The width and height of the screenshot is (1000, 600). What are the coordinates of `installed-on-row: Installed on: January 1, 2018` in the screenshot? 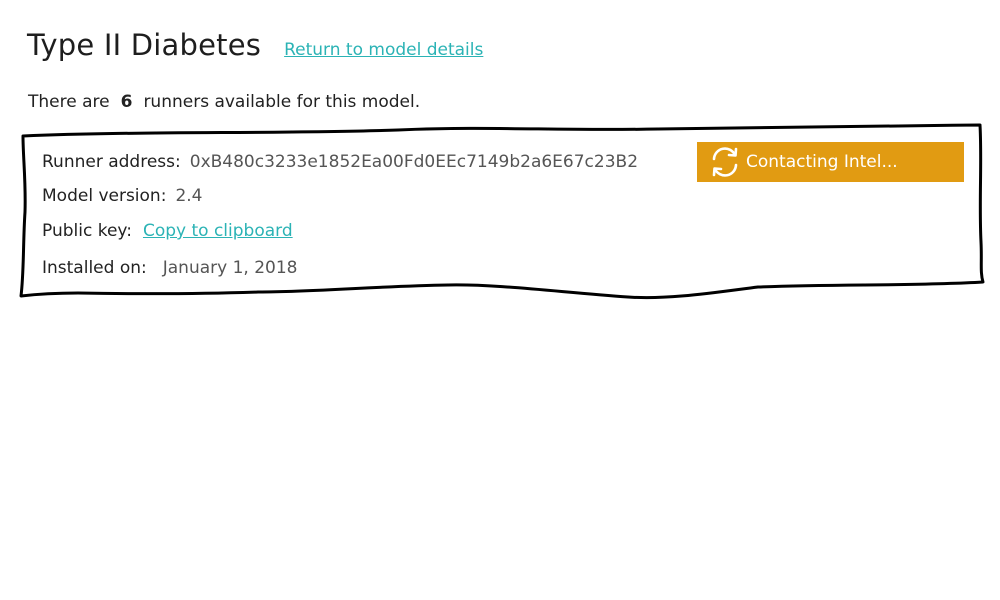 It's located at (169, 268).